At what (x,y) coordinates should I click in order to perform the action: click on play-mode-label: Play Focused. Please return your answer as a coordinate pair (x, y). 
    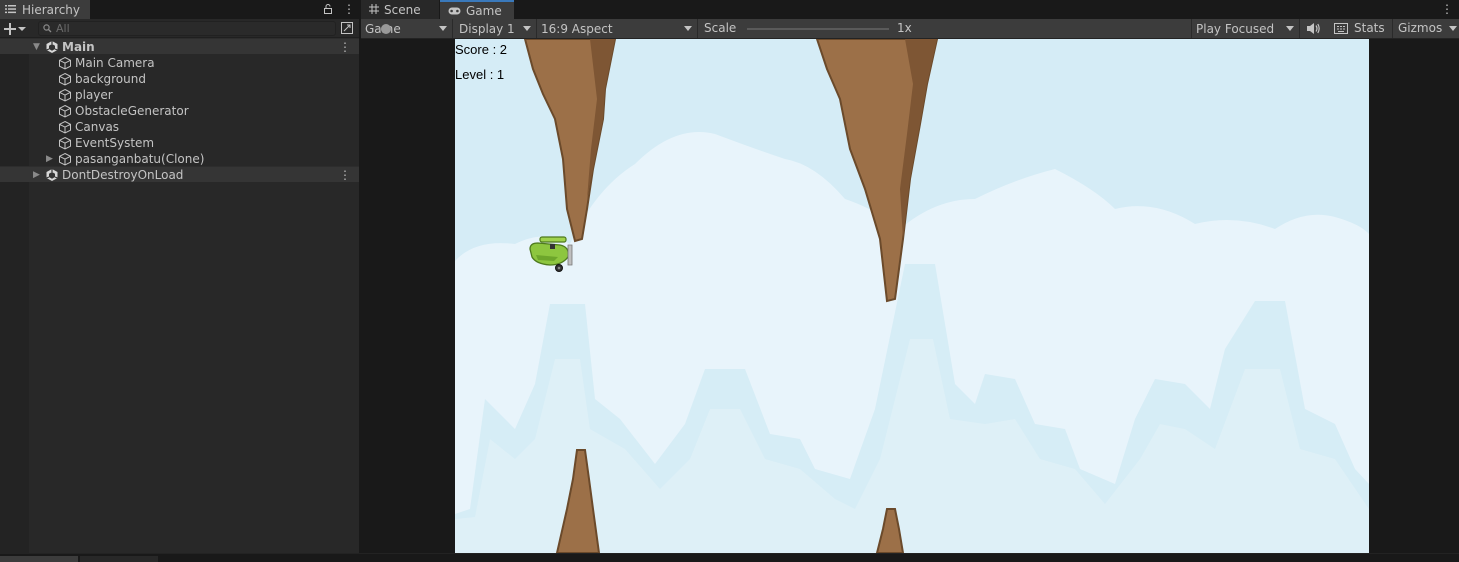
    Looking at the image, I should click on (1235, 28).